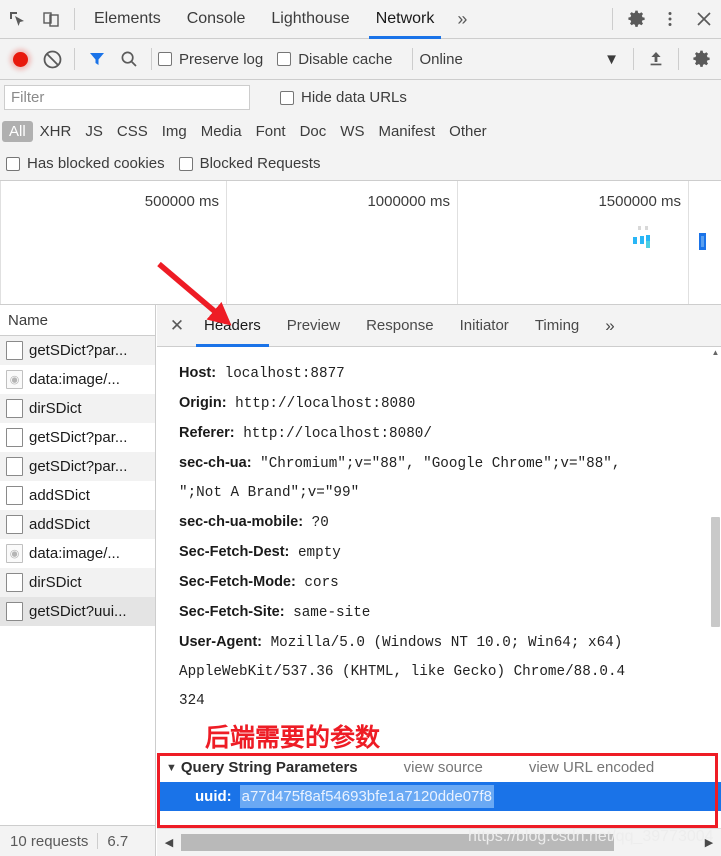  I want to click on header-name: Sec-Fetch-Dest:, so click(234, 552).